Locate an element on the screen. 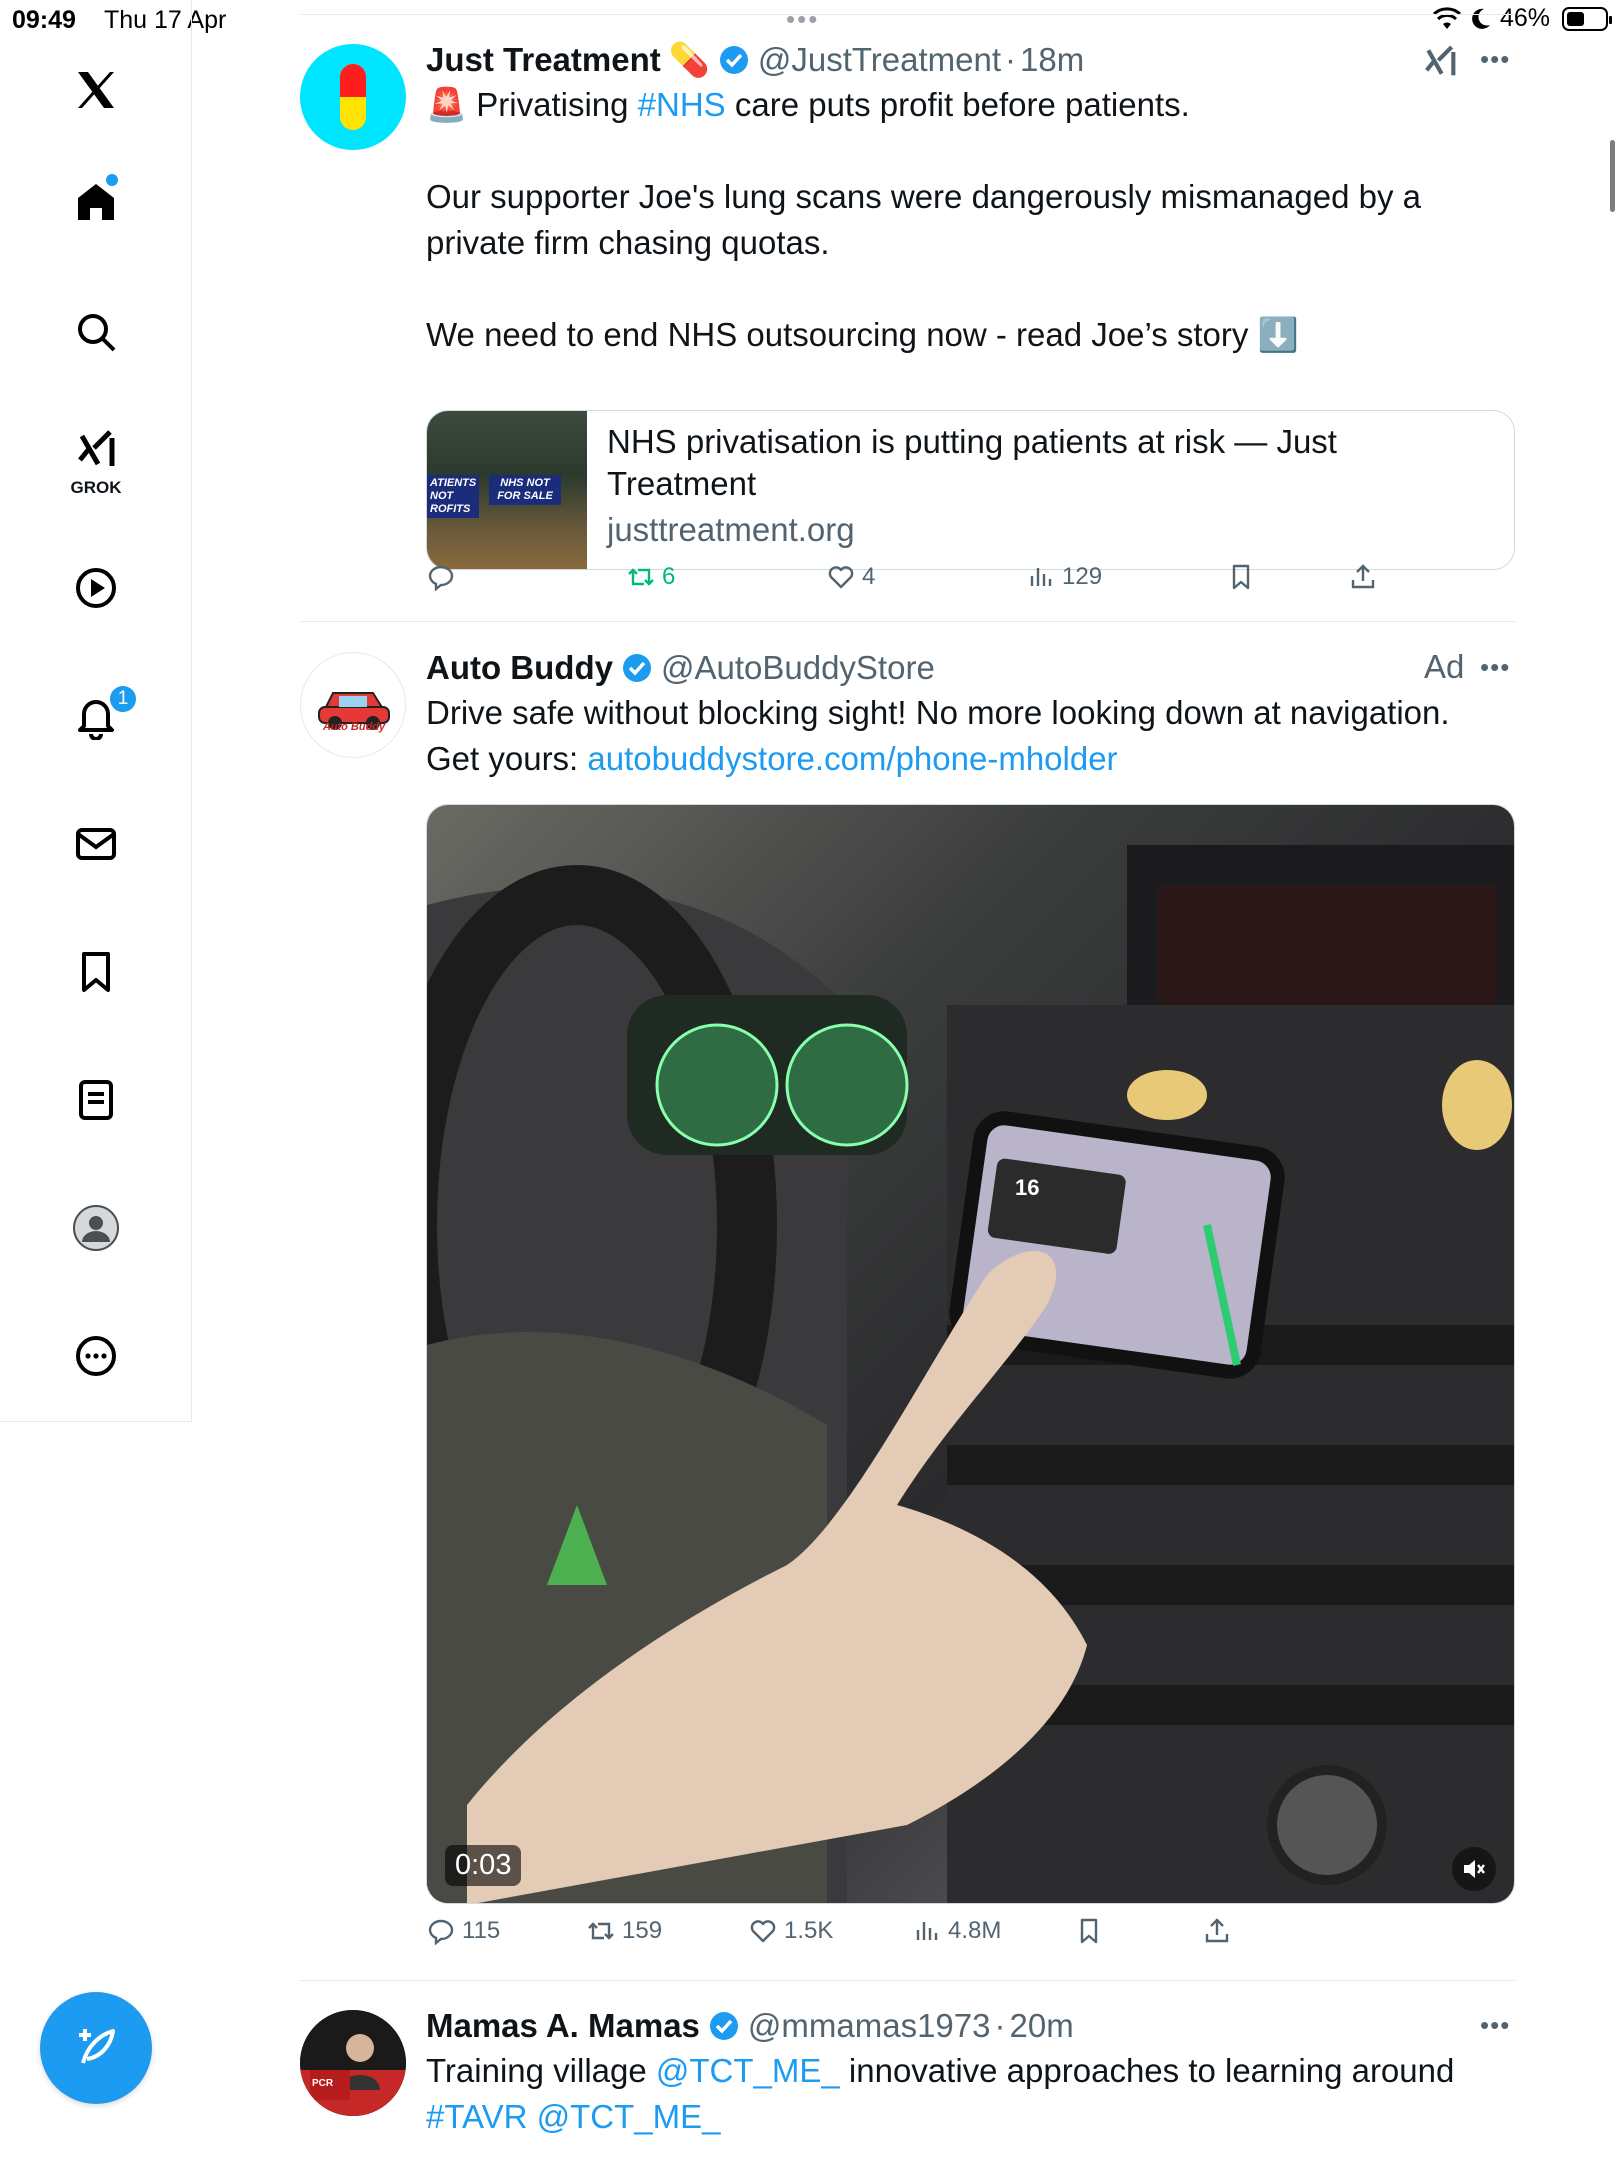 This screenshot has width=1620, height=2160. like-button: 4 is located at coordinates (850, 577).